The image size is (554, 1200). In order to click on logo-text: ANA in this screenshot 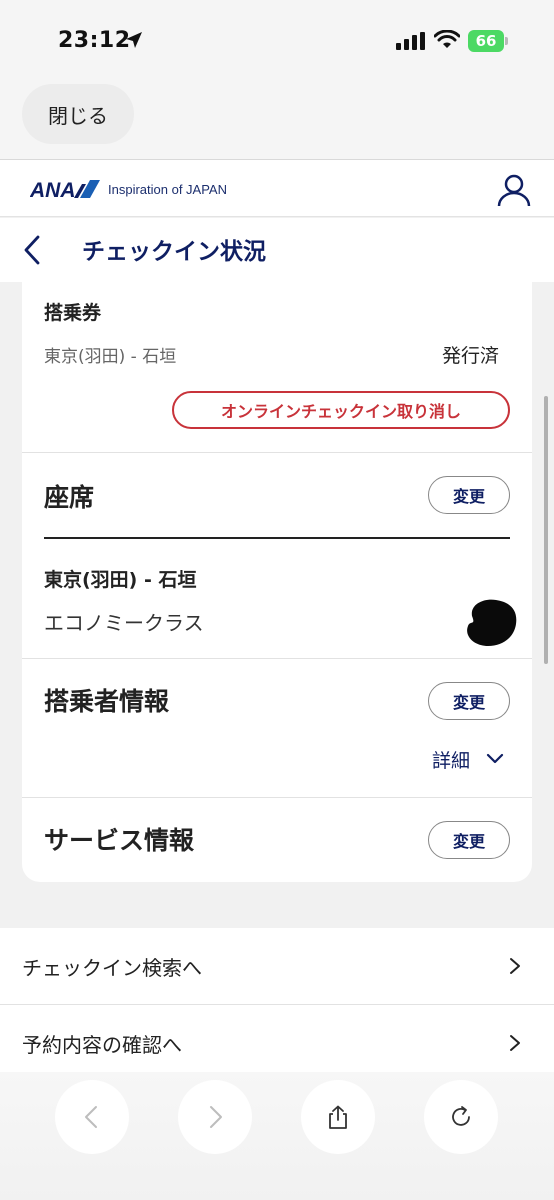, I will do `click(53, 189)`.